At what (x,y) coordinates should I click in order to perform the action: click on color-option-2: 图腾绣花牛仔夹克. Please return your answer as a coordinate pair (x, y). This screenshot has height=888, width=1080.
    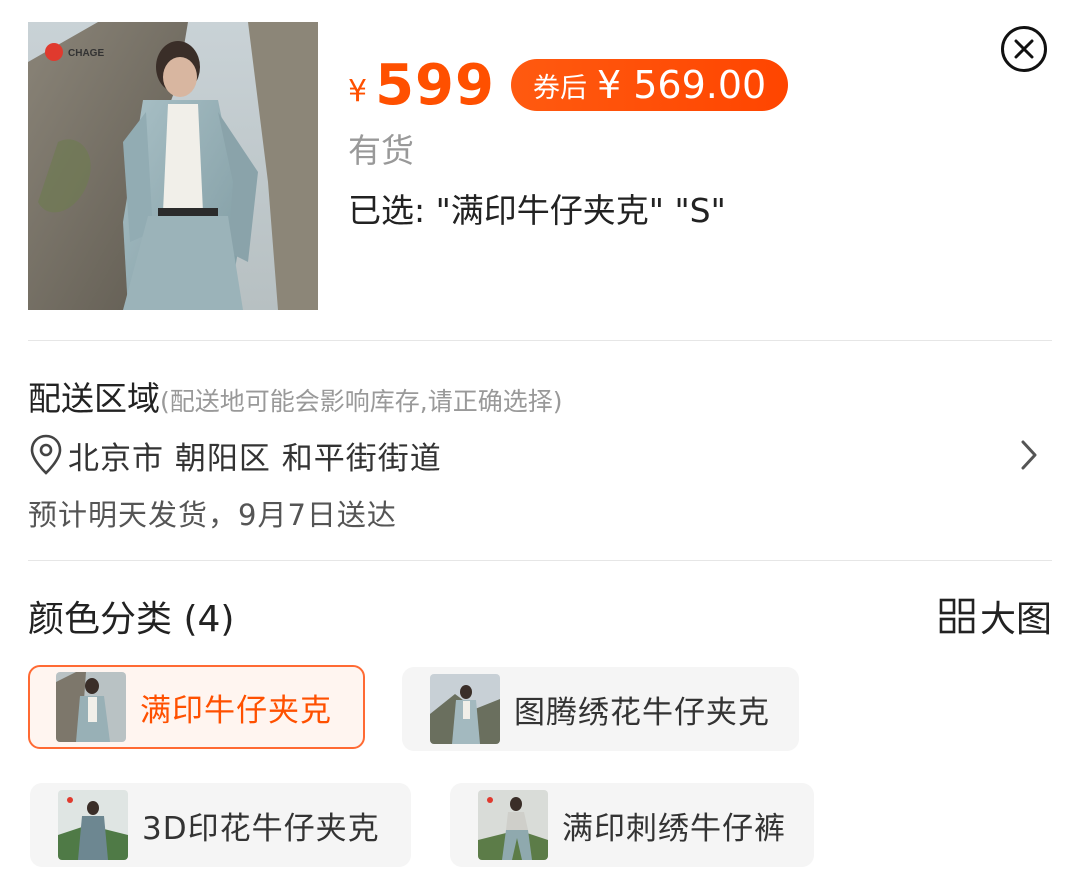
    Looking at the image, I should click on (600, 709).